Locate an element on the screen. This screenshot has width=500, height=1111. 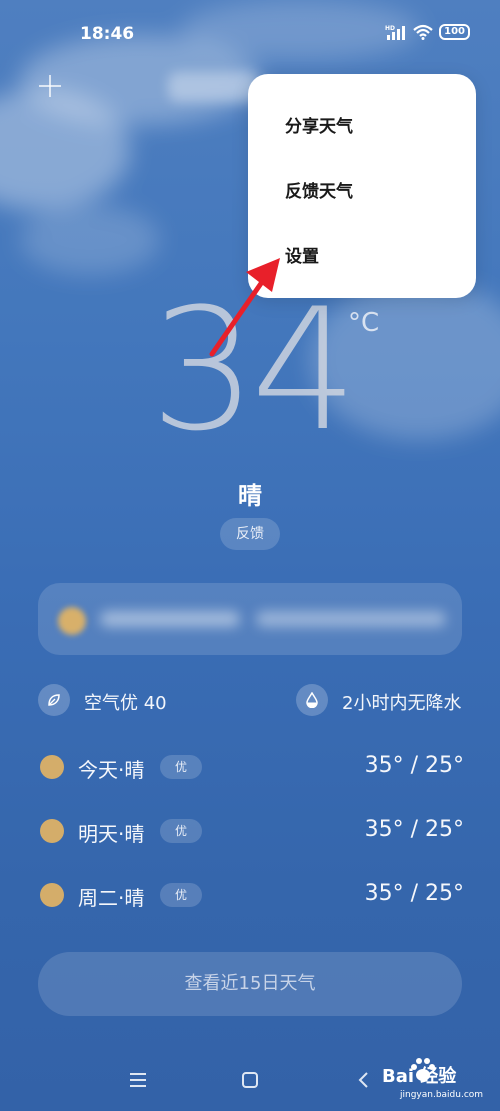
annotation-arrow is located at coordinates (244, 307).